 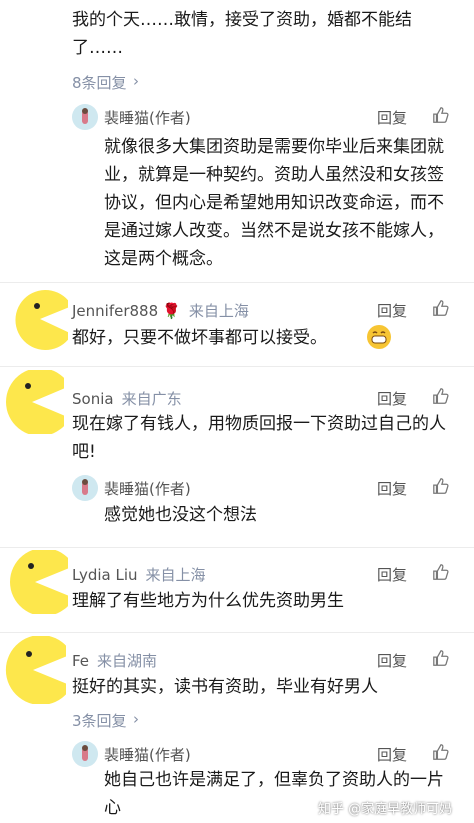 What do you see at coordinates (151, 399) in the screenshot?
I see `location: 来自广东` at bounding box center [151, 399].